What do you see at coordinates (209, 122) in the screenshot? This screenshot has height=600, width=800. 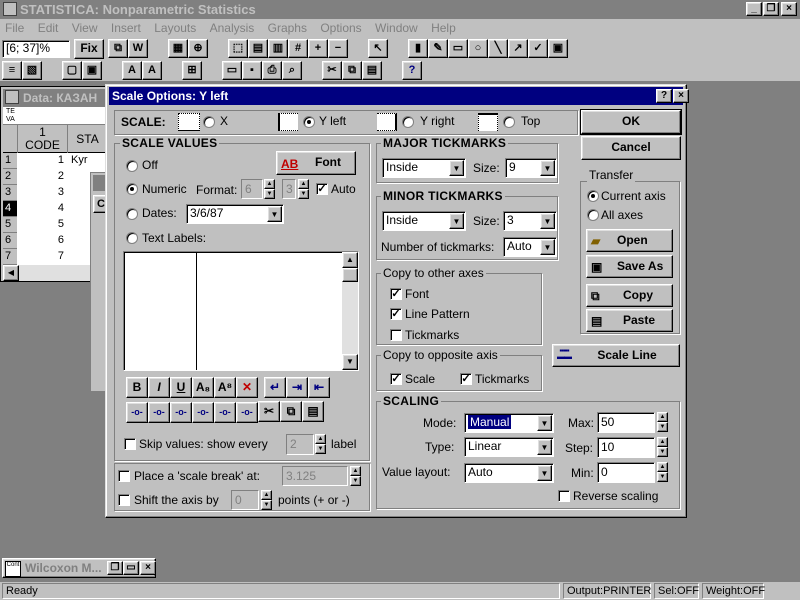 I see `scale-x-radio` at bounding box center [209, 122].